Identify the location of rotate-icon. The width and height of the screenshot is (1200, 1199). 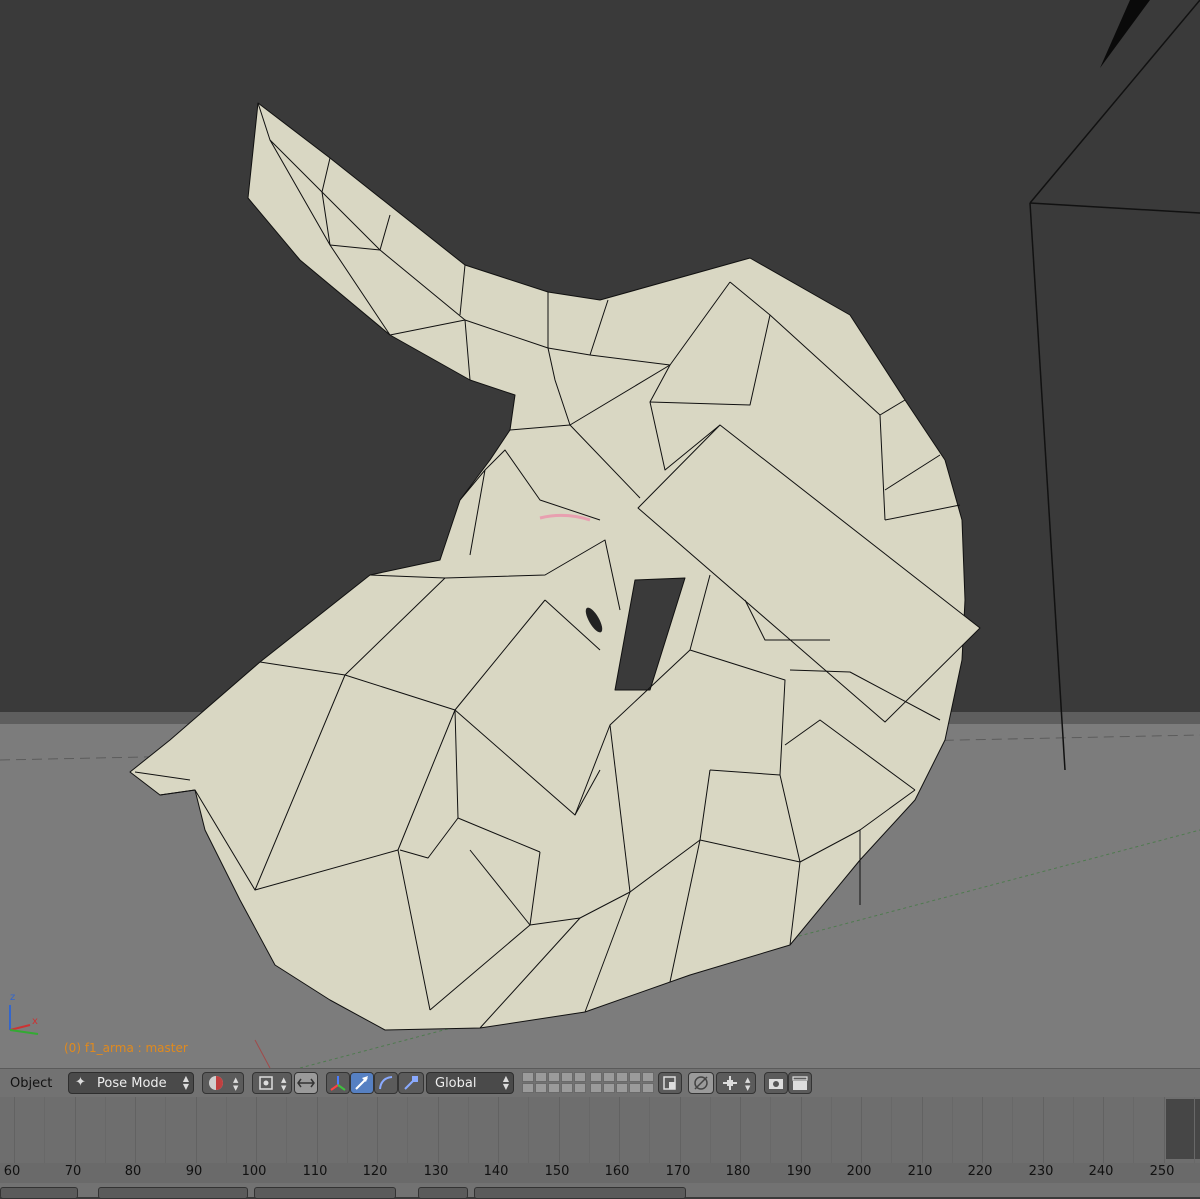
(386, 1083).